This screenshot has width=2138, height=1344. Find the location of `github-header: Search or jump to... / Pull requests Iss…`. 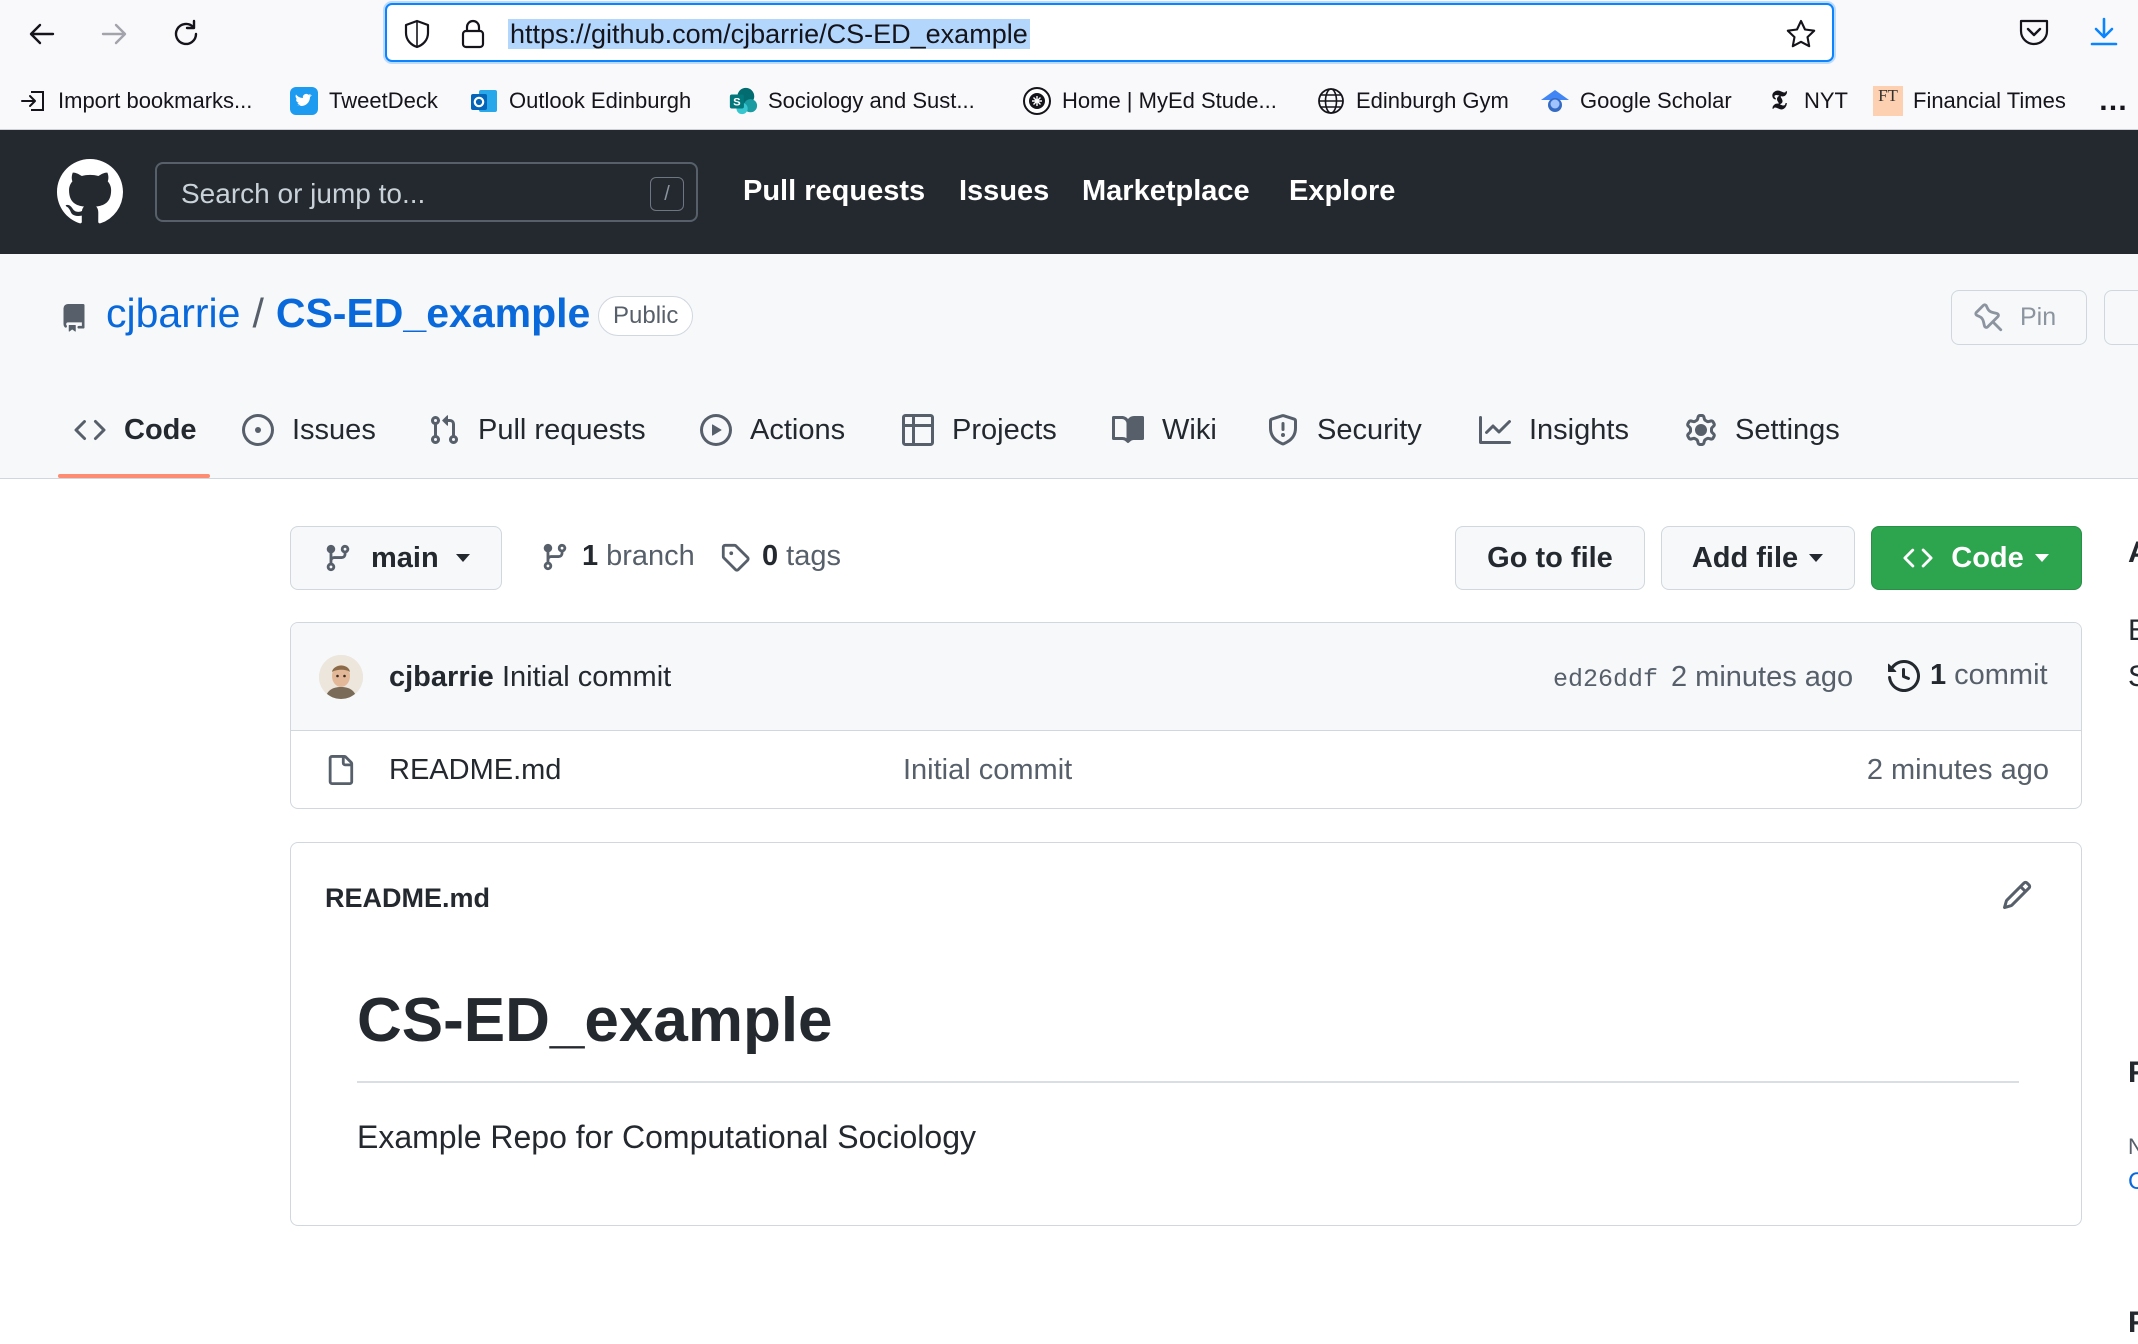

github-header: Search or jump to... / Pull requests Iss… is located at coordinates (1069, 192).